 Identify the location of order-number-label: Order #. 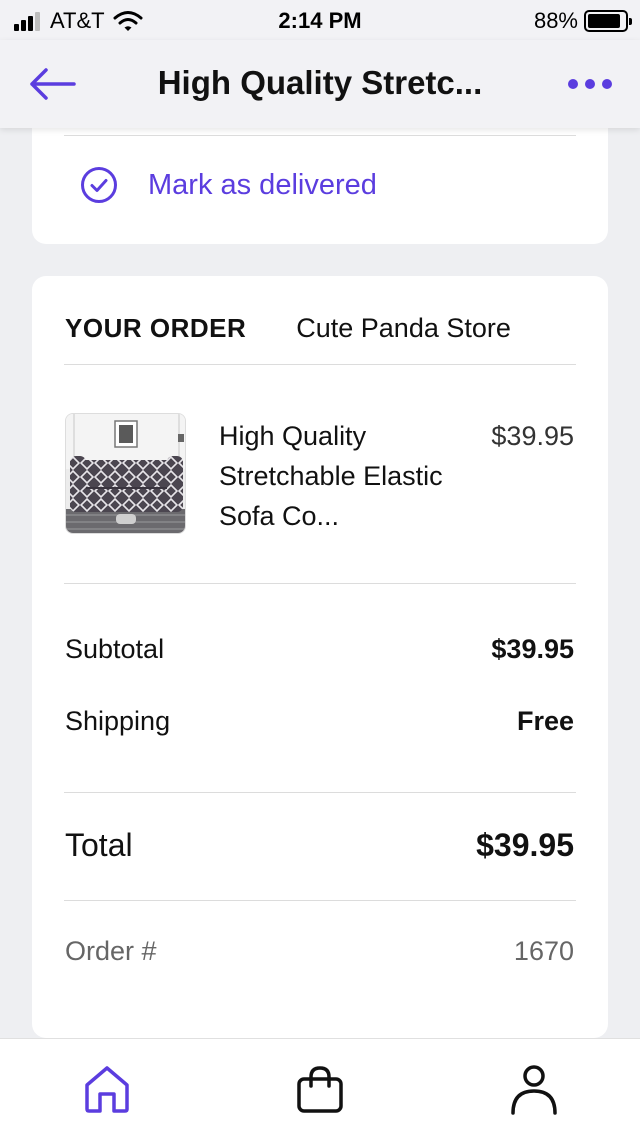
(111, 951).